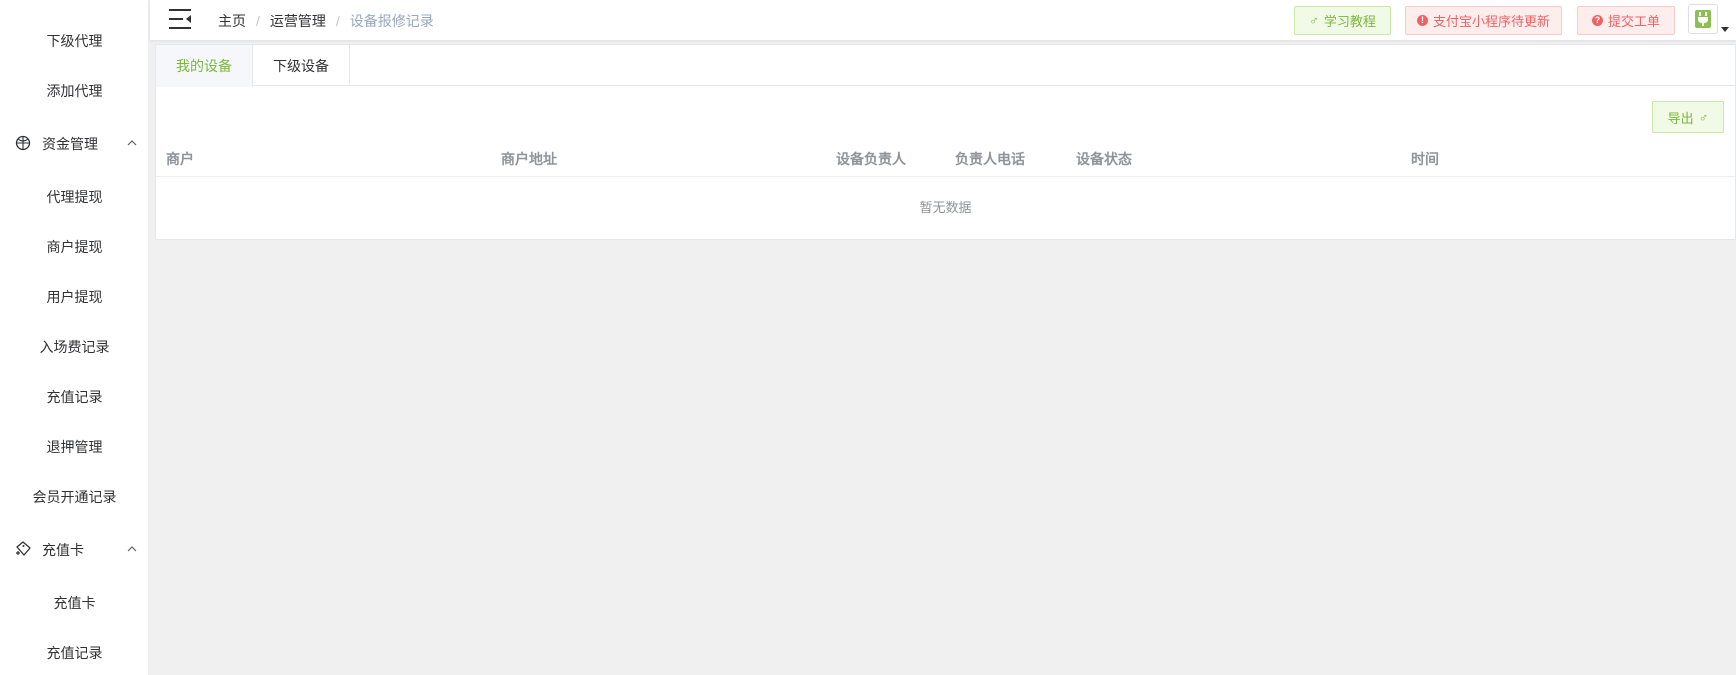 This screenshot has height=675, width=1736. I want to click on sidebar-item-label: 充值卡, so click(74, 603).